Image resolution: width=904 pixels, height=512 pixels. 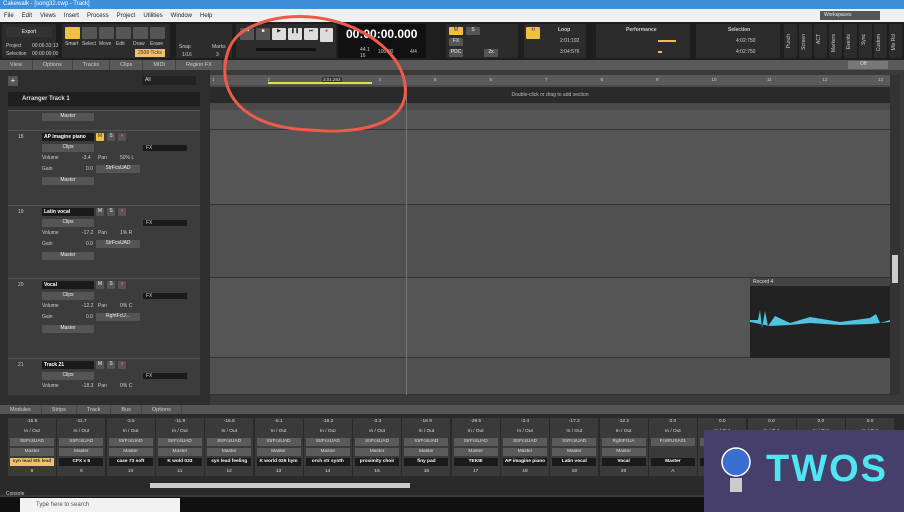 What do you see at coordinates (81, 447) in the screenshot?
I see `console-strip: -11.7 In / Out StrFcsUAD Master CFX x 5 9` at bounding box center [81, 447].